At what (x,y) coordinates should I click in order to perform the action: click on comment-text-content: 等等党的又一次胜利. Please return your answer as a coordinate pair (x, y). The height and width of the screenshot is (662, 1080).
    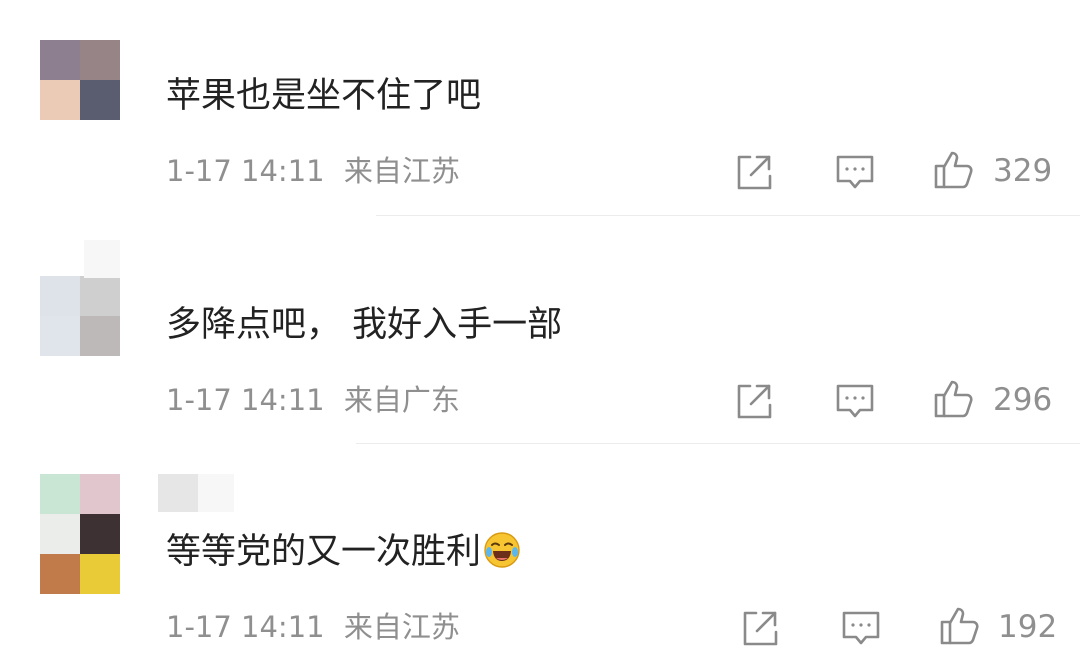
    Looking at the image, I should click on (324, 552).